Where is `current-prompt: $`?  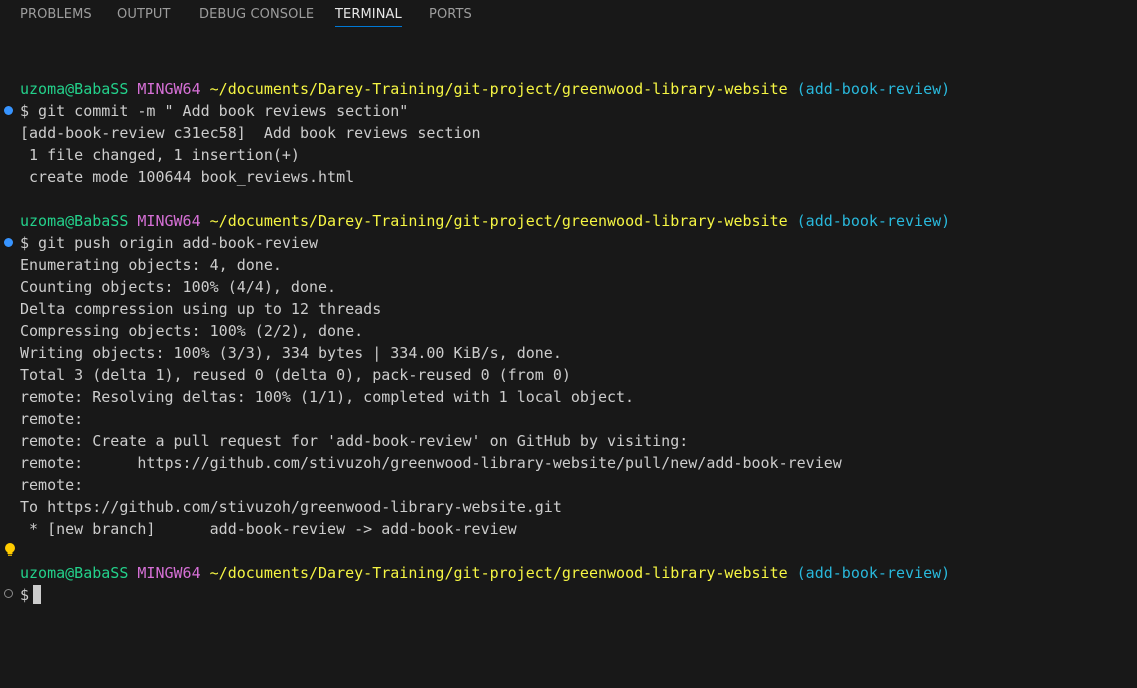 current-prompt: $ is located at coordinates (25, 595).